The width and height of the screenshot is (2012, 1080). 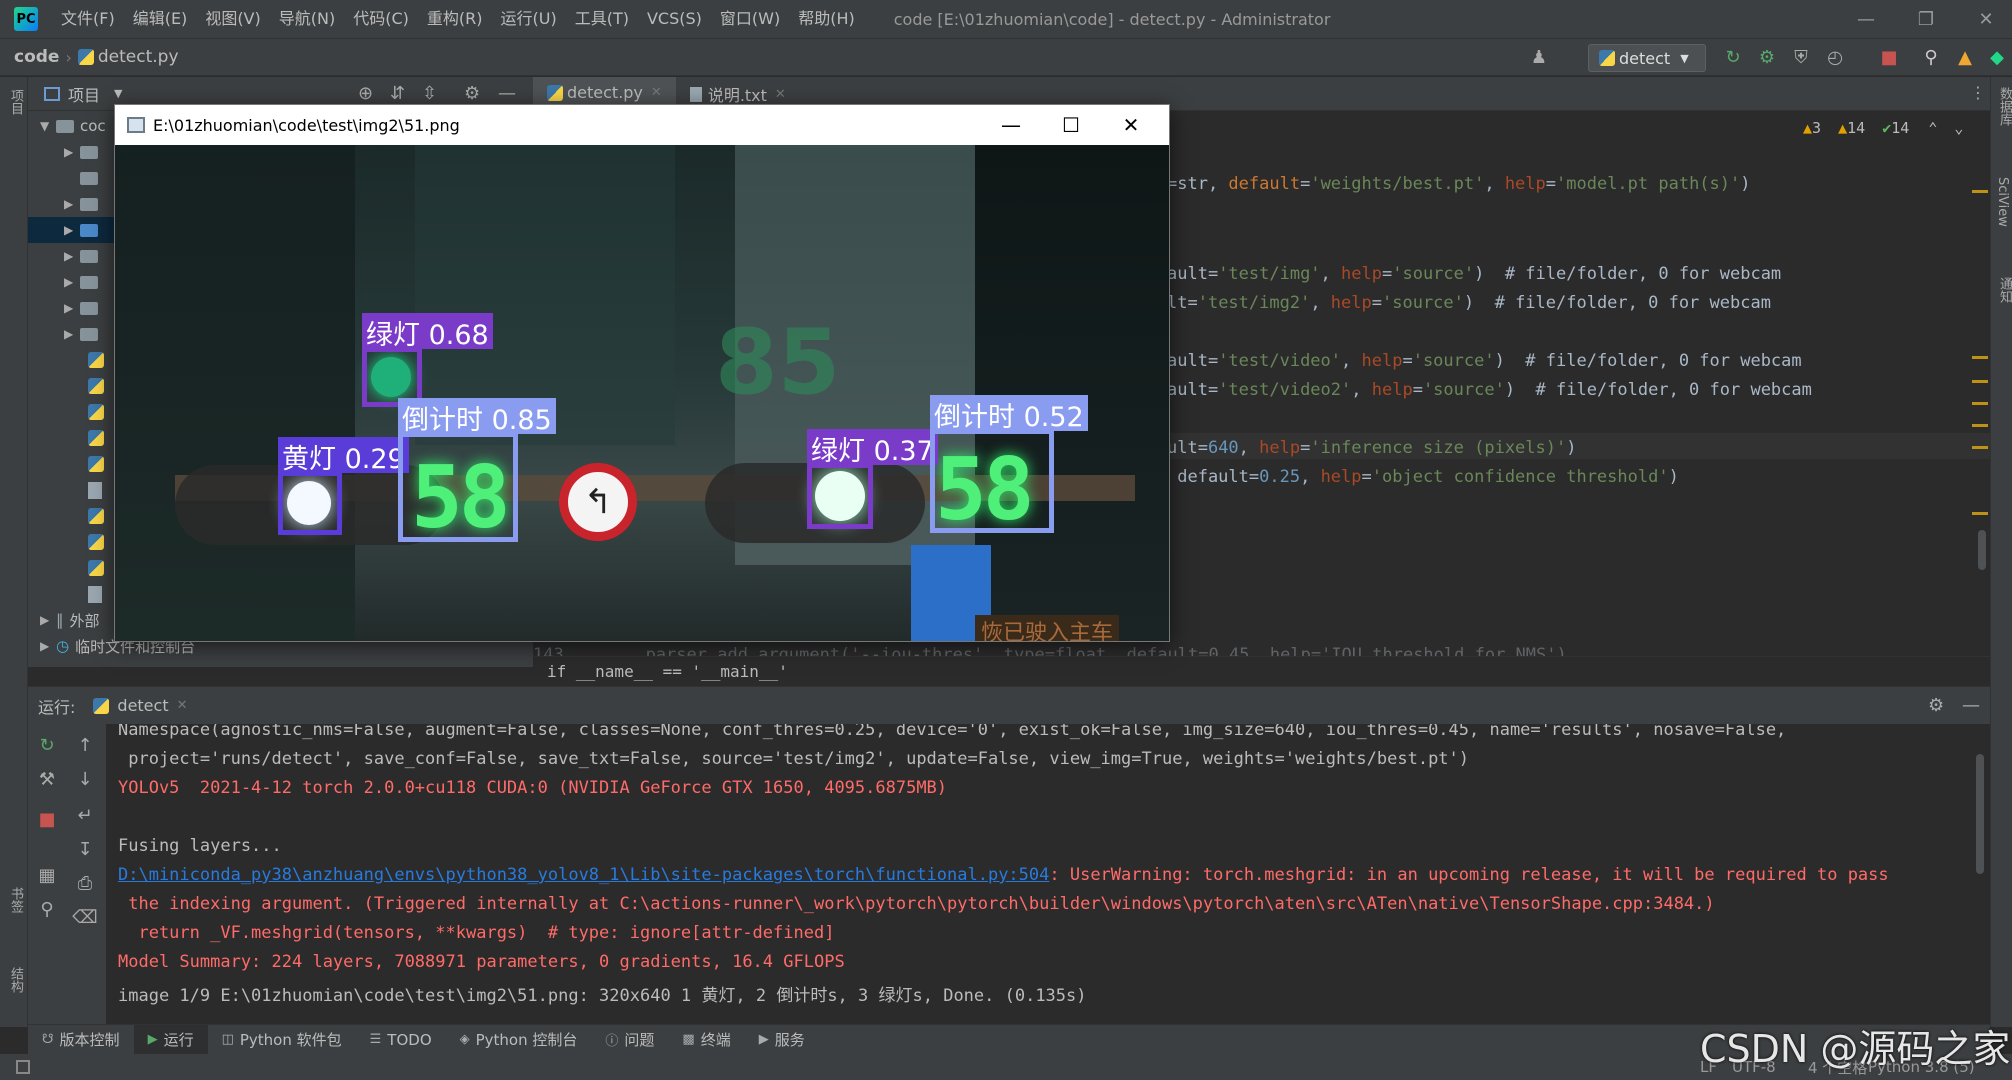 I want to click on run-config-select: detect ▼, so click(x=1647, y=58).